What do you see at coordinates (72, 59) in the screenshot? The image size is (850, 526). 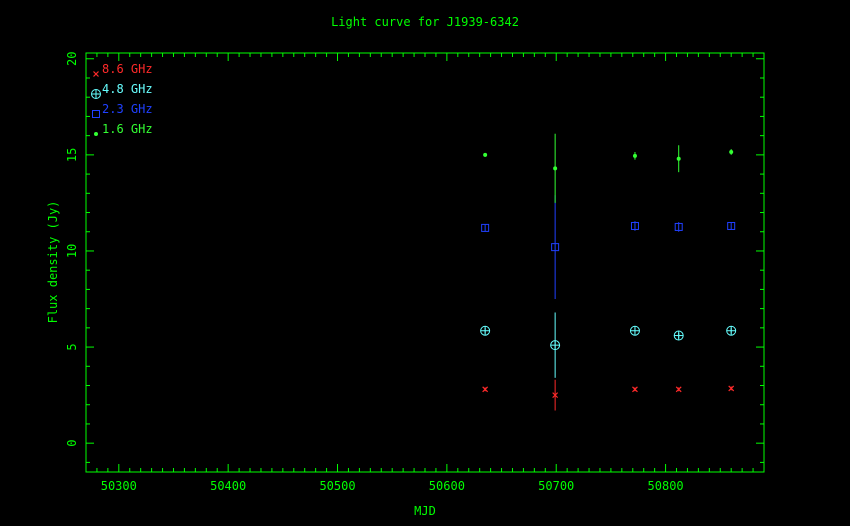 I see `y-tick-label: 20` at bounding box center [72, 59].